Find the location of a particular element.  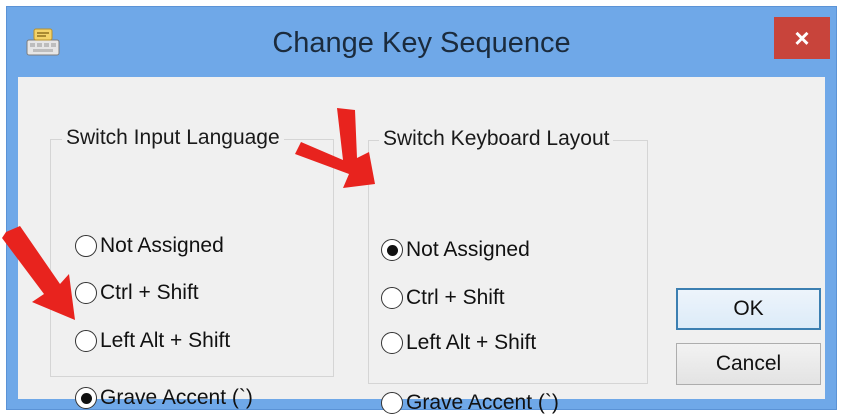

input-language-grave-accent-radio: Grave Accent (`) is located at coordinates (164, 398).